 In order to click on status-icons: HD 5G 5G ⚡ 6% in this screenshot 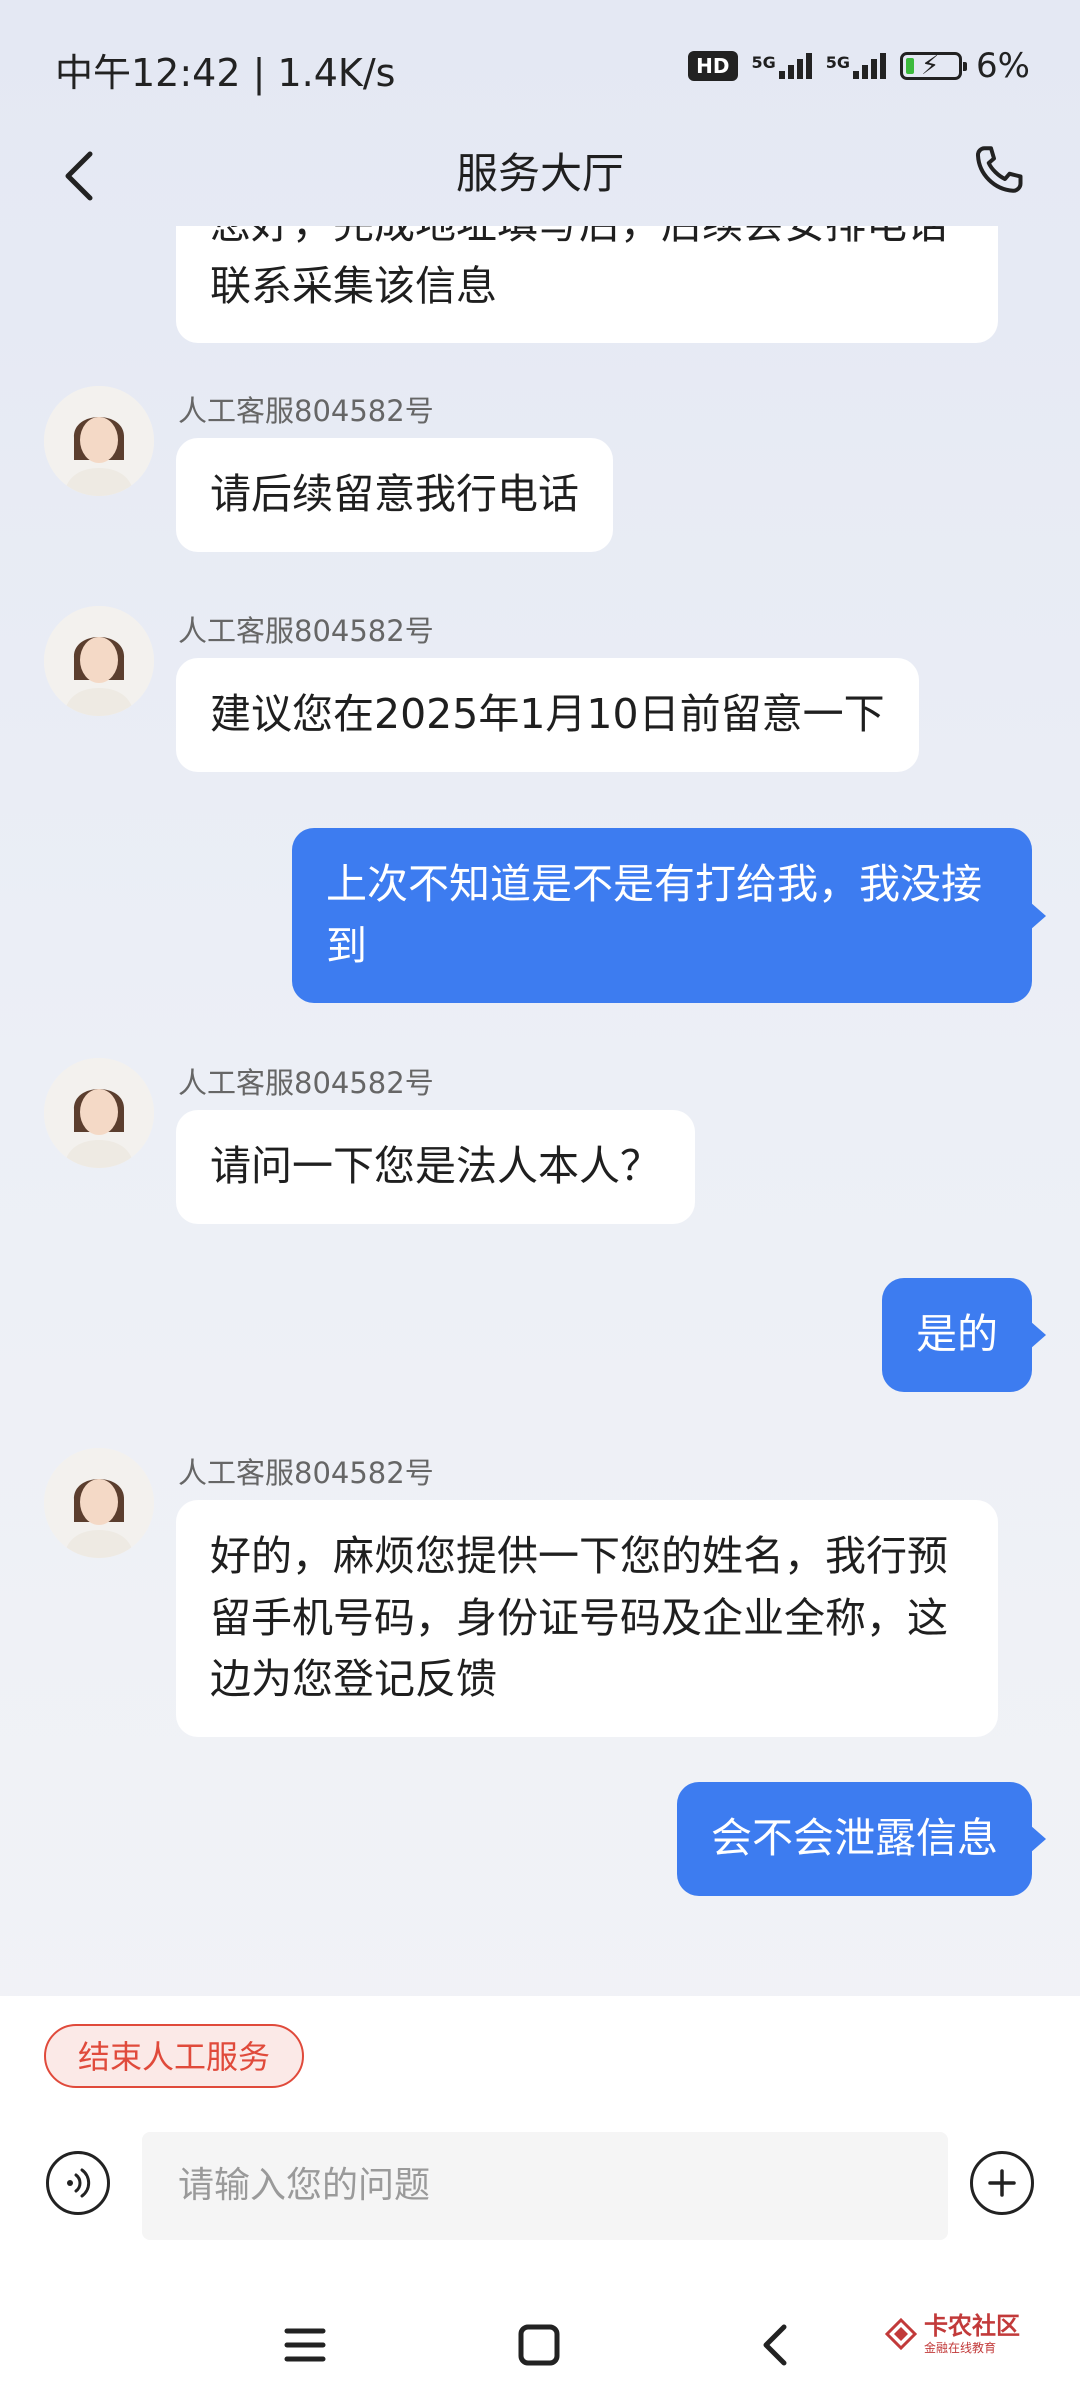, I will do `click(859, 66)`.